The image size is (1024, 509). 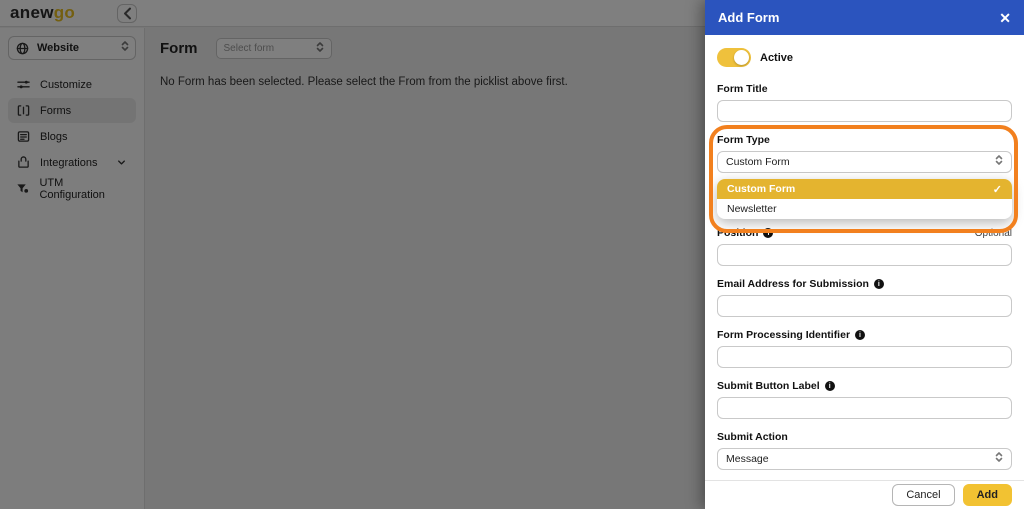 What do you see at coordinates (864, 459) in the screenshot?
I see `submit-action-select: Message` at bounding box center [864, 459].